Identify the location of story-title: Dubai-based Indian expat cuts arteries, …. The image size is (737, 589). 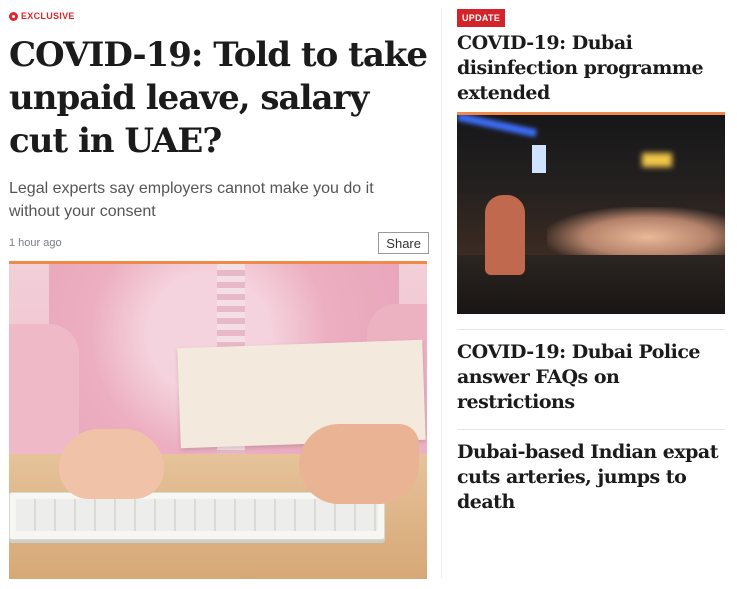
(591, 477).